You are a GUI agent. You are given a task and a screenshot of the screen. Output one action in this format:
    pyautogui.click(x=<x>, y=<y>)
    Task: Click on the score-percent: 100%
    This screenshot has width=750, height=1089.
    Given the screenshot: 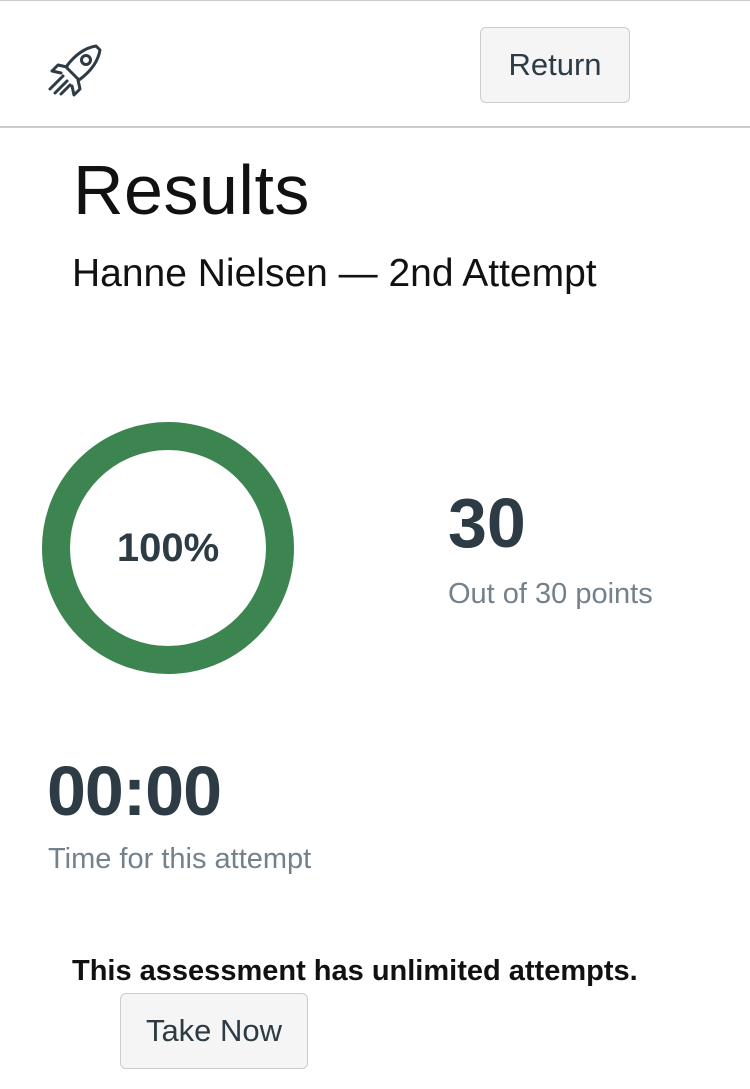 What is the action you would take?
    pyautogui.click(x=168, y=547)
    